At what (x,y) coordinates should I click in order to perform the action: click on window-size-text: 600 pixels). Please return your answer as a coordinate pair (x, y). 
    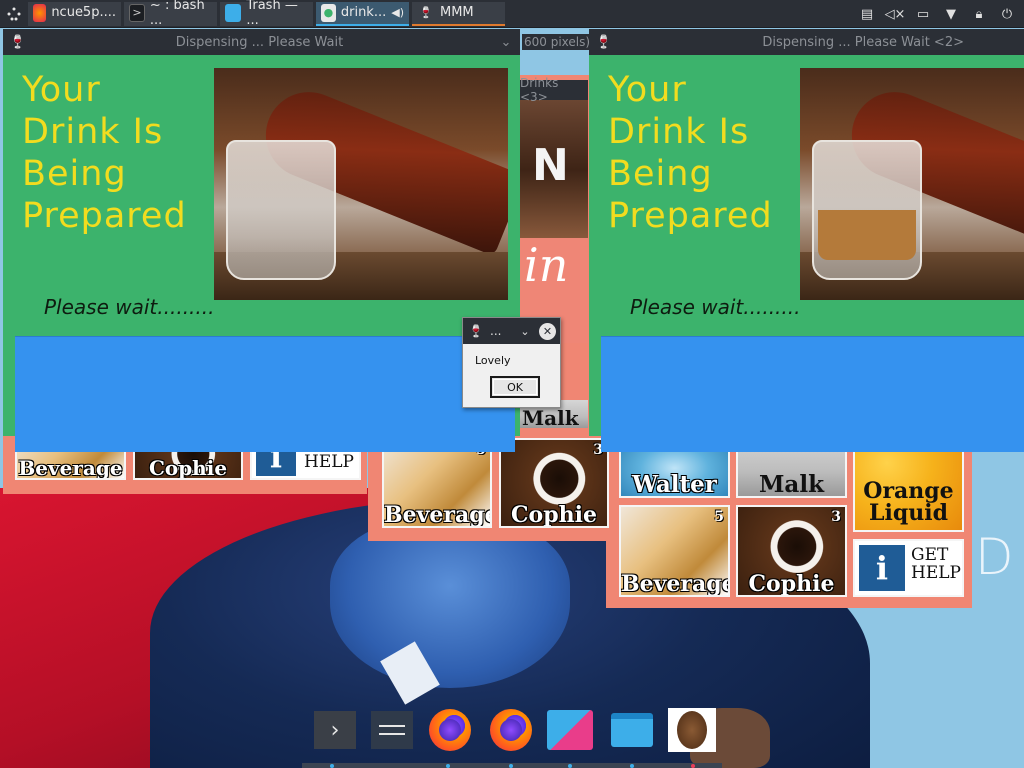
    Looking at the image, I should click on (557, 42).